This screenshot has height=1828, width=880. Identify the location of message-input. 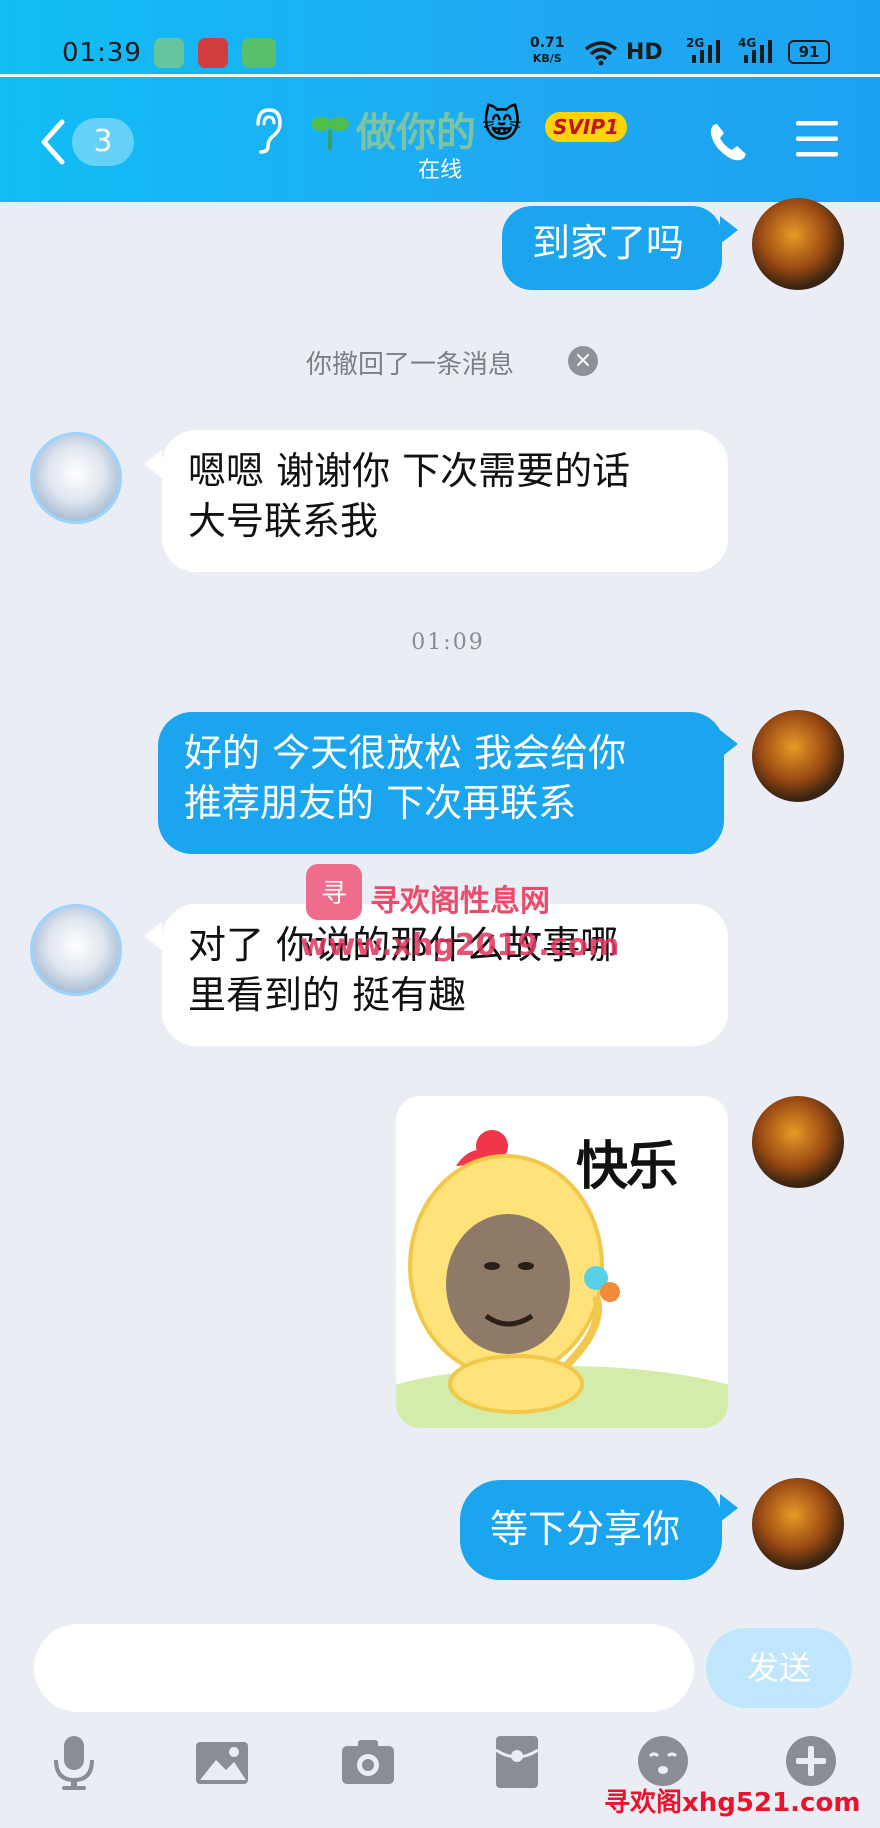
(364, 1668).